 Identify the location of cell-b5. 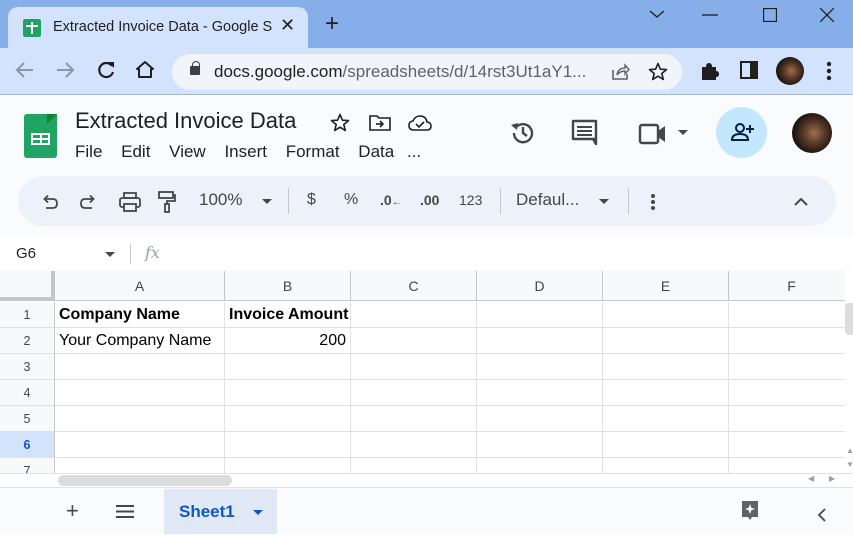
(288, 419).